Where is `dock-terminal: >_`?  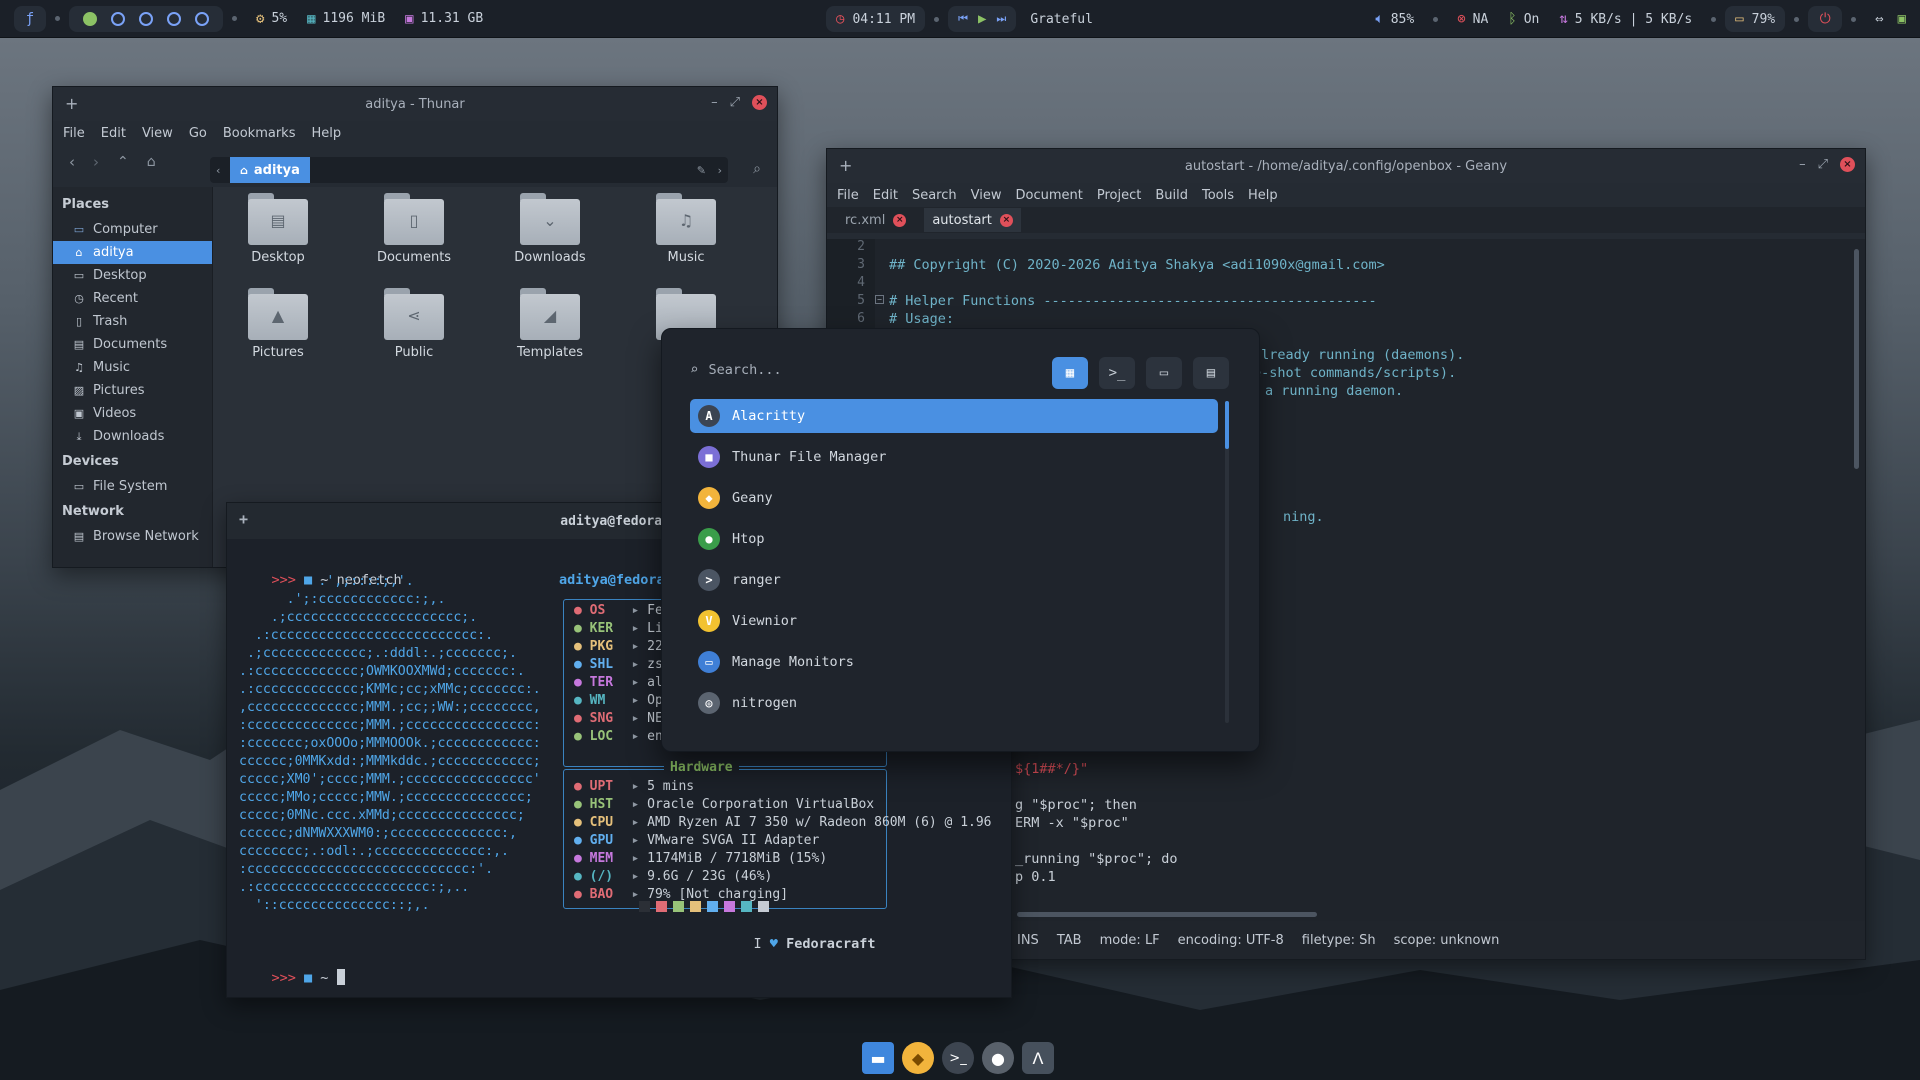
dock-terminal: >_ is located at coordinates (958, 1058).